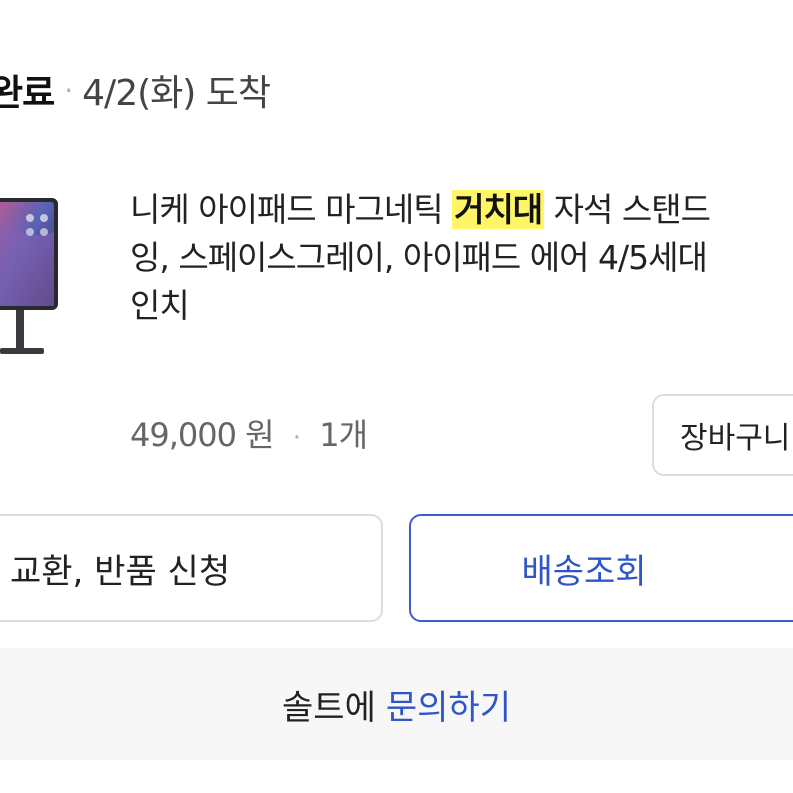 Image resolution: width=793 pixels, height=793 pixels. Describe the element at coordinates (722, 435) in the screenshot. I see `add-to-cart-button: 장바구니` at that location.